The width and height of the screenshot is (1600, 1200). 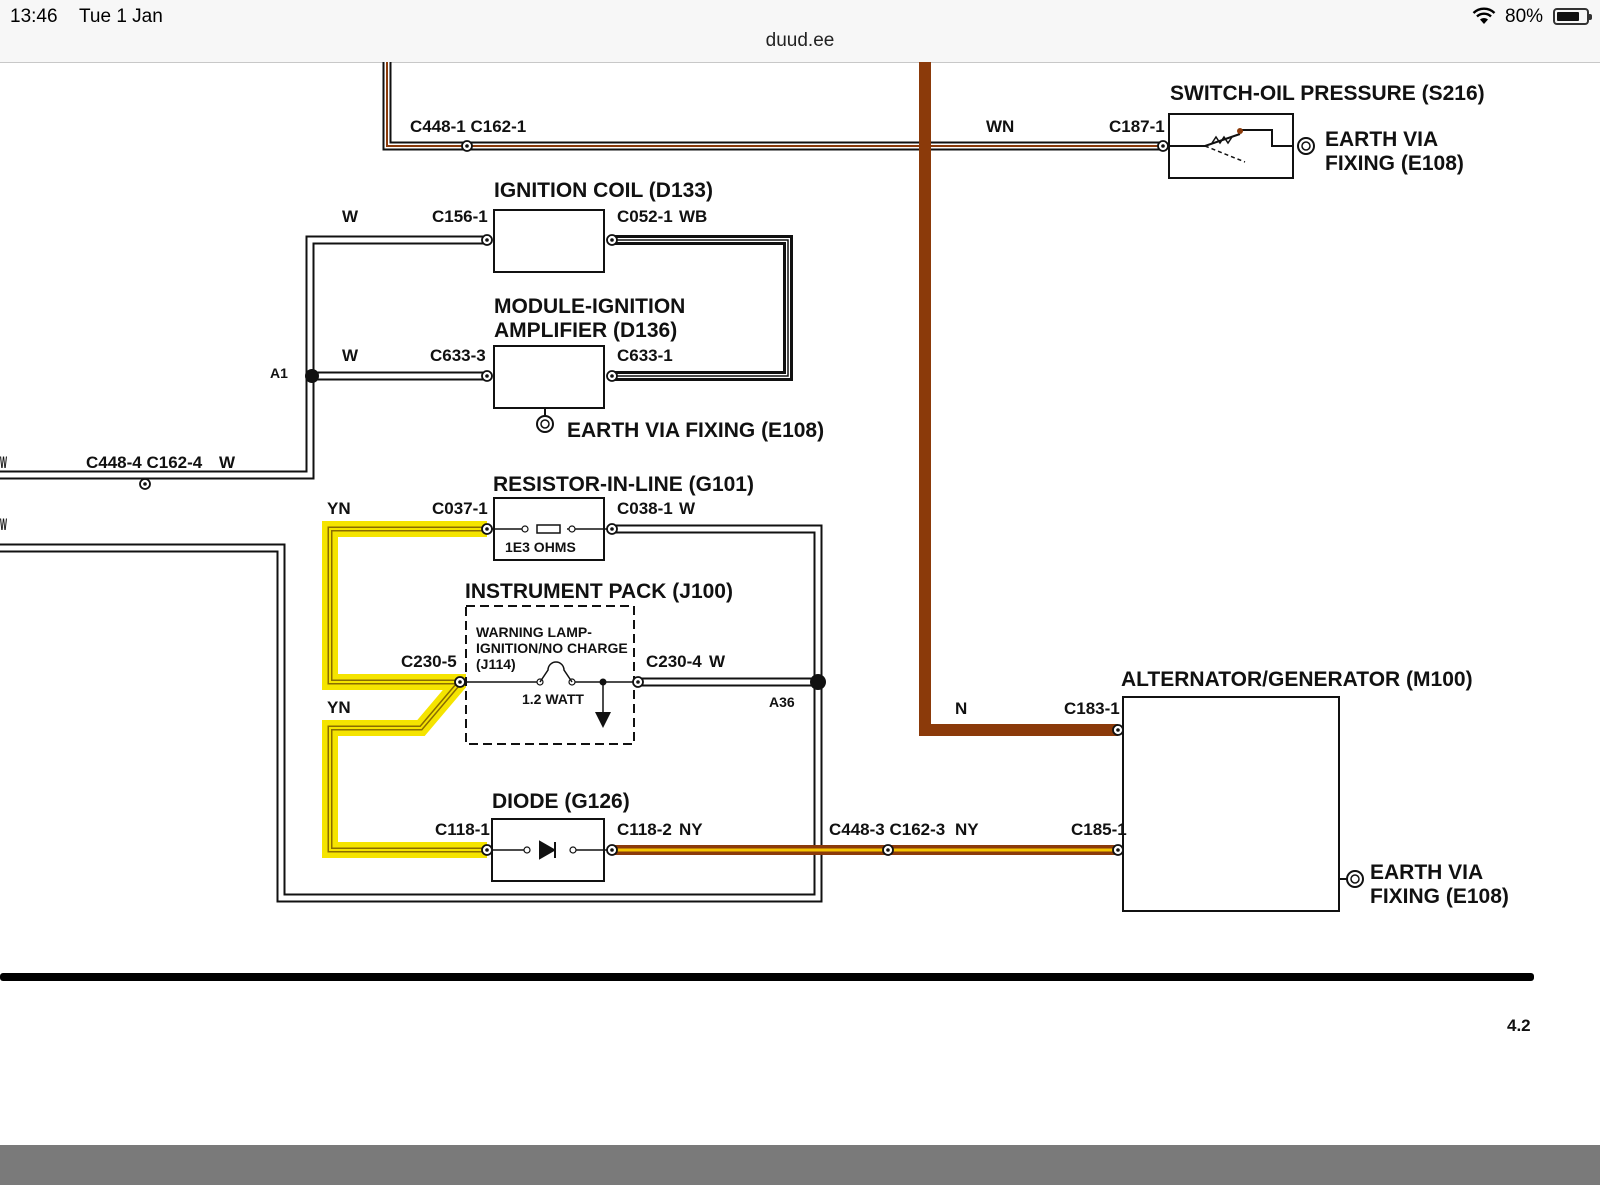 I want to click on oil-pressure-switch, so click(x=1228, y=146).